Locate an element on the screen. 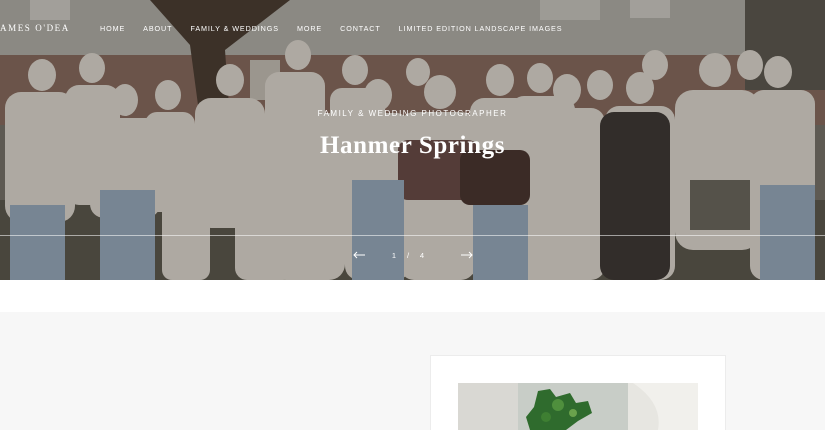  arrow-left-icon is located at coordinates (359, 255).